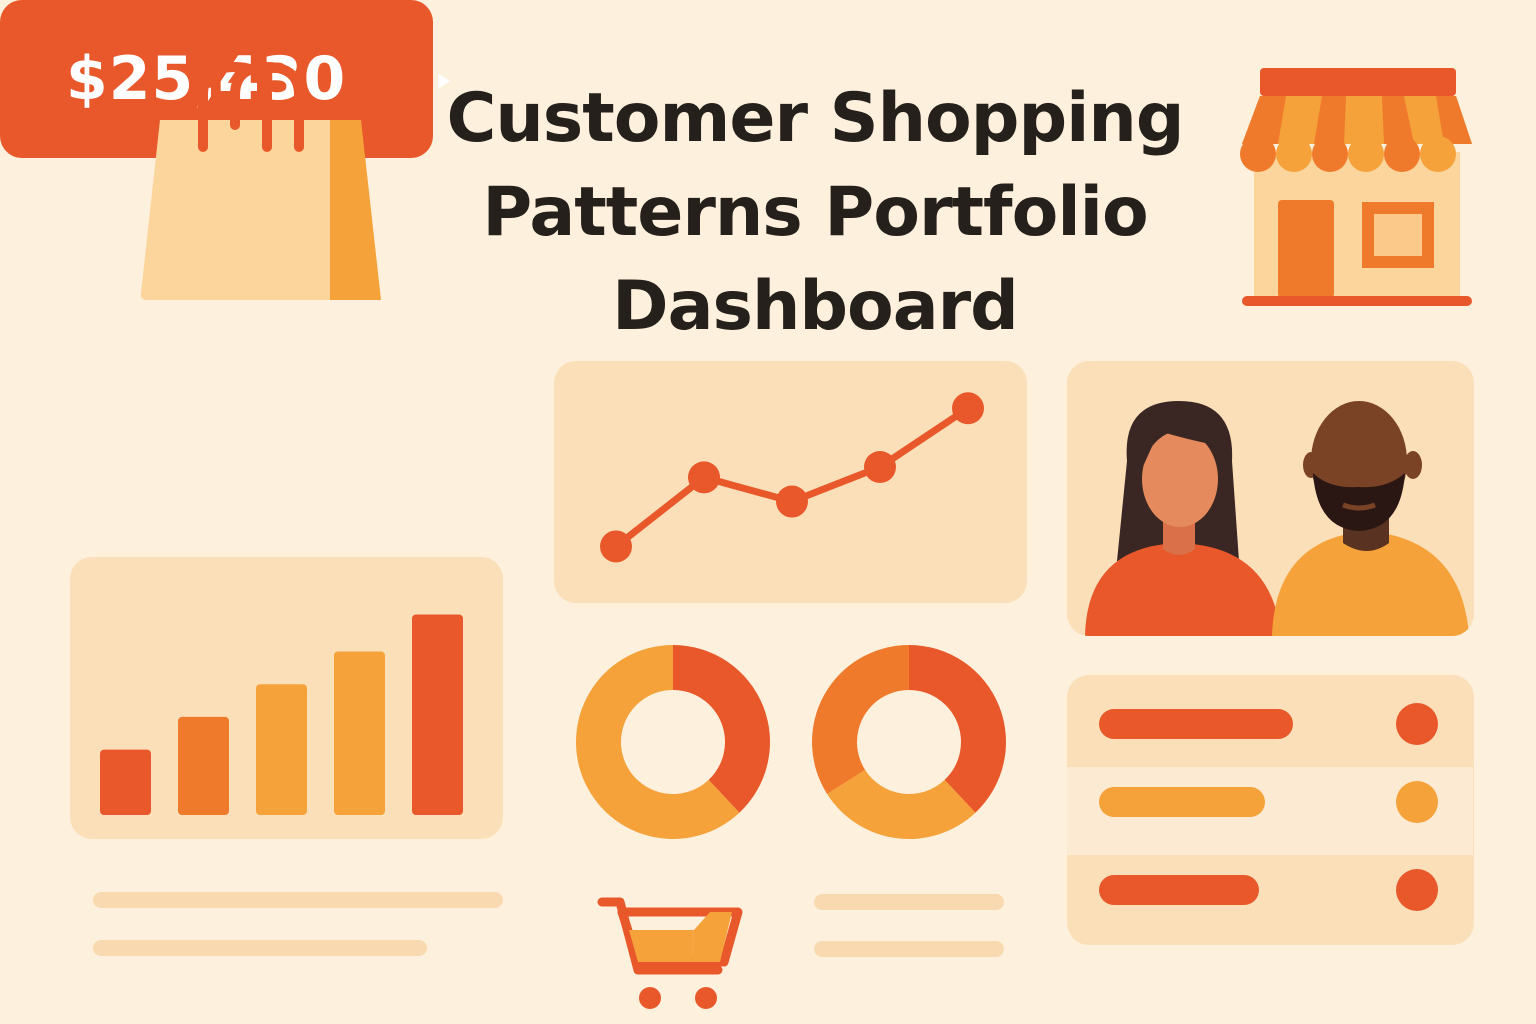 This screenshot has height=1024, width=1536. I want to click on customer-avatar-woman, so click(1183, 518).